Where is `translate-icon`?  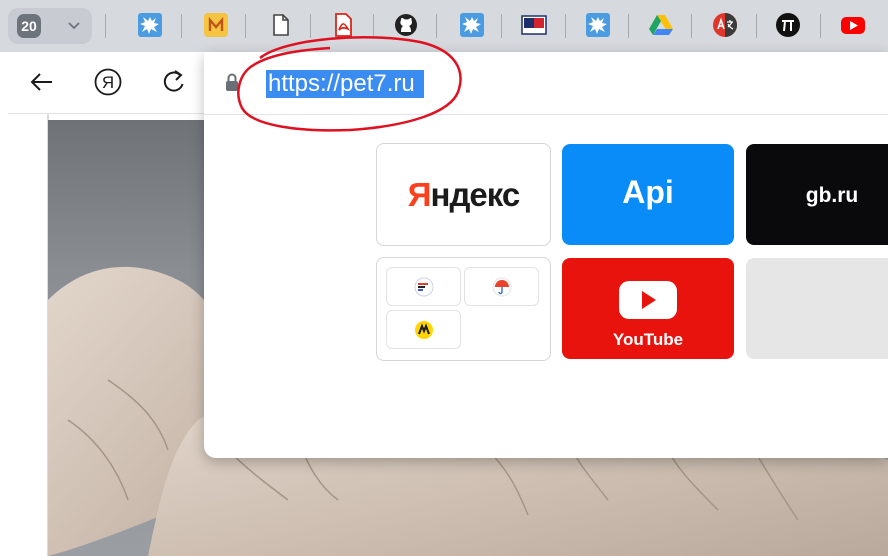 translate-icon is located at coordinates (725, 25).